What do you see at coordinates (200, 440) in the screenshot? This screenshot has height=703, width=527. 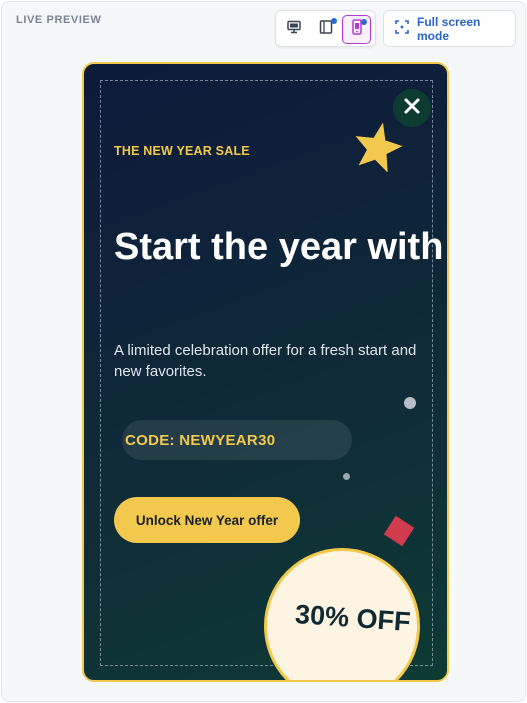 I see `coupon-code-text: CODE: NEWYEAR30` at bounding box center [200, 440].